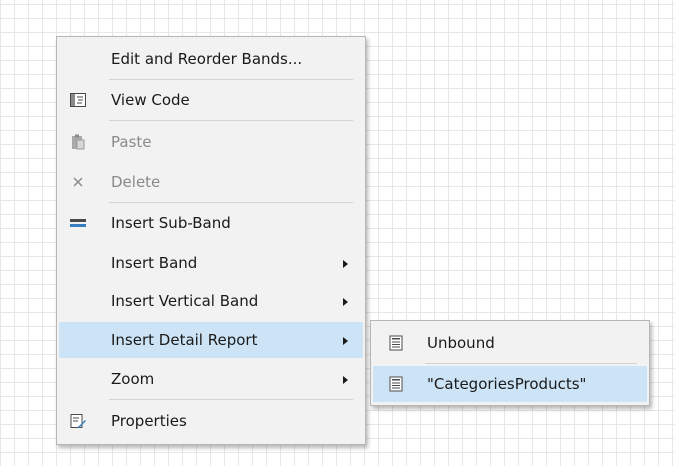 The height and width of the screenshot is (466, 675). I want to click on menu-item-label: Insert Vertical Band, so click(185, 301).